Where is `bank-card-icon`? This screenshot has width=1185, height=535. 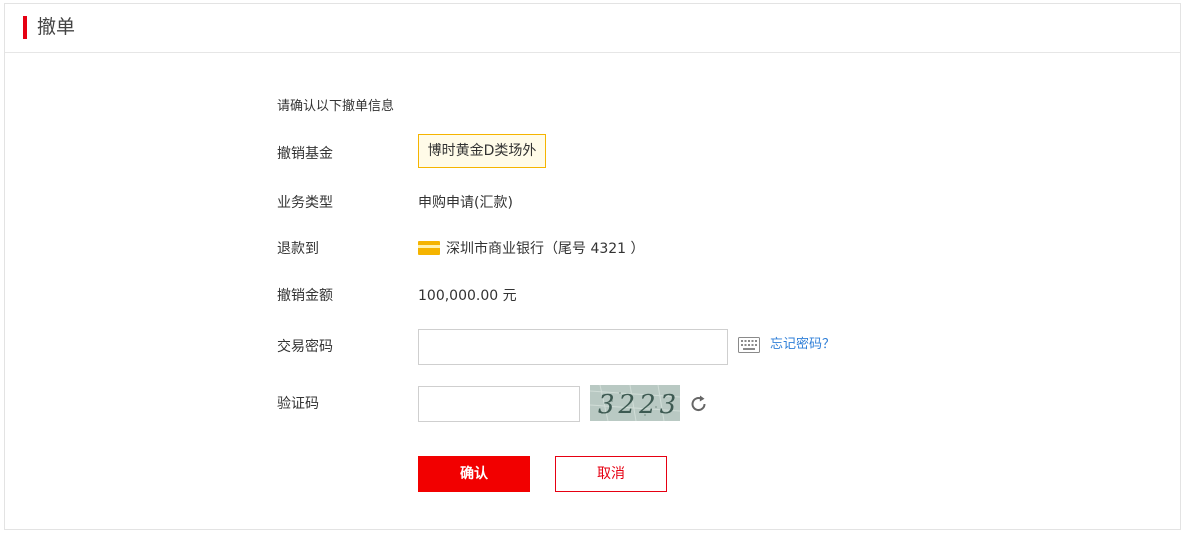 bank-card-icon is located at coordinates (429, 248).